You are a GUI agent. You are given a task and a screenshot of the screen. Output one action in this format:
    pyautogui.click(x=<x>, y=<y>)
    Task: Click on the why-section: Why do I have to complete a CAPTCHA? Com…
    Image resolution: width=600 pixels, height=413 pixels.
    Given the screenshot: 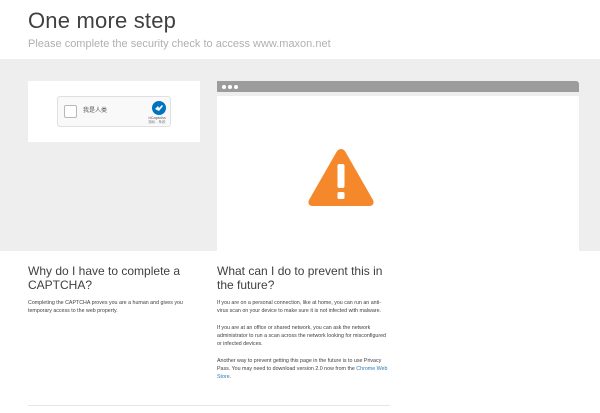 What is the action you would take?
    pyautogui.click(x=108, y=289)
    